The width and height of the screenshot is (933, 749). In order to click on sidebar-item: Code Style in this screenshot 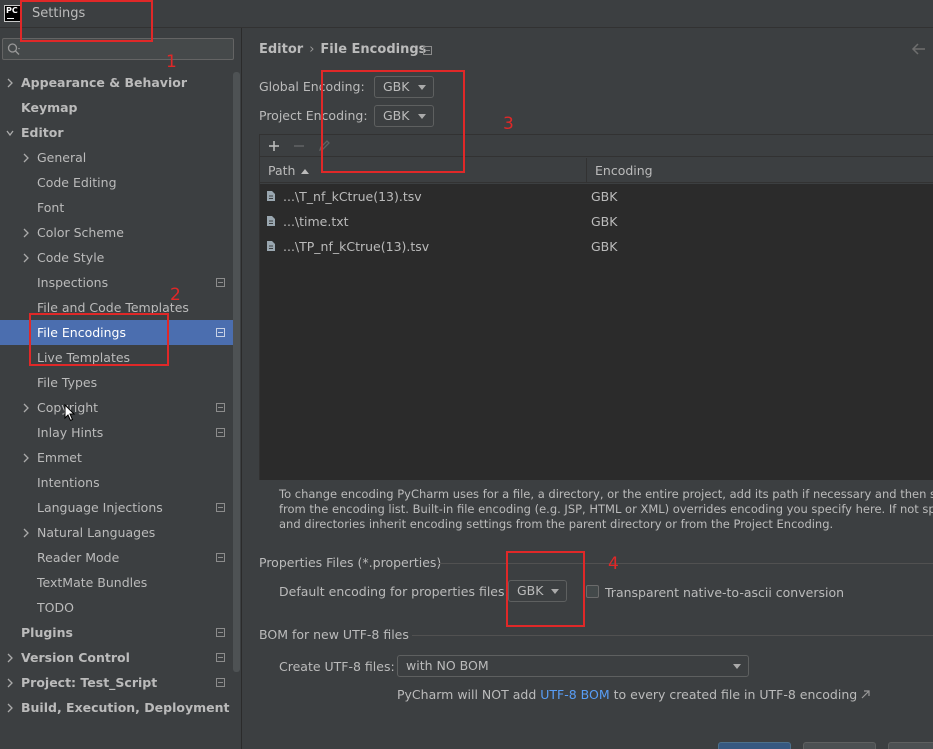, I will do `click(117, 257)`.